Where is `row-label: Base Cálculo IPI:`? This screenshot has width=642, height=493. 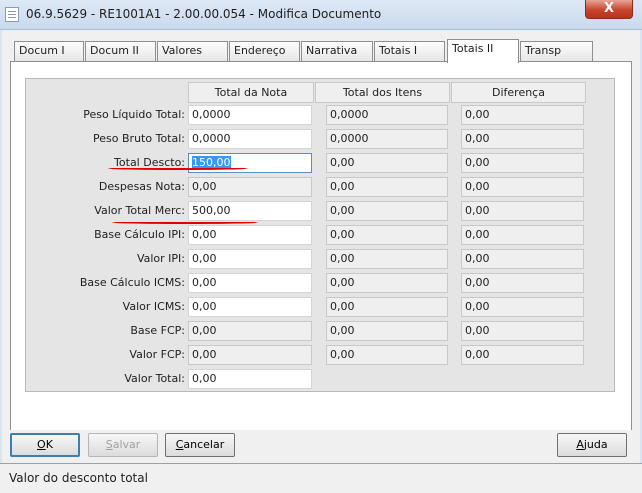 row-label: Base Cálculo IPI: is located at coordinates (139, 234).